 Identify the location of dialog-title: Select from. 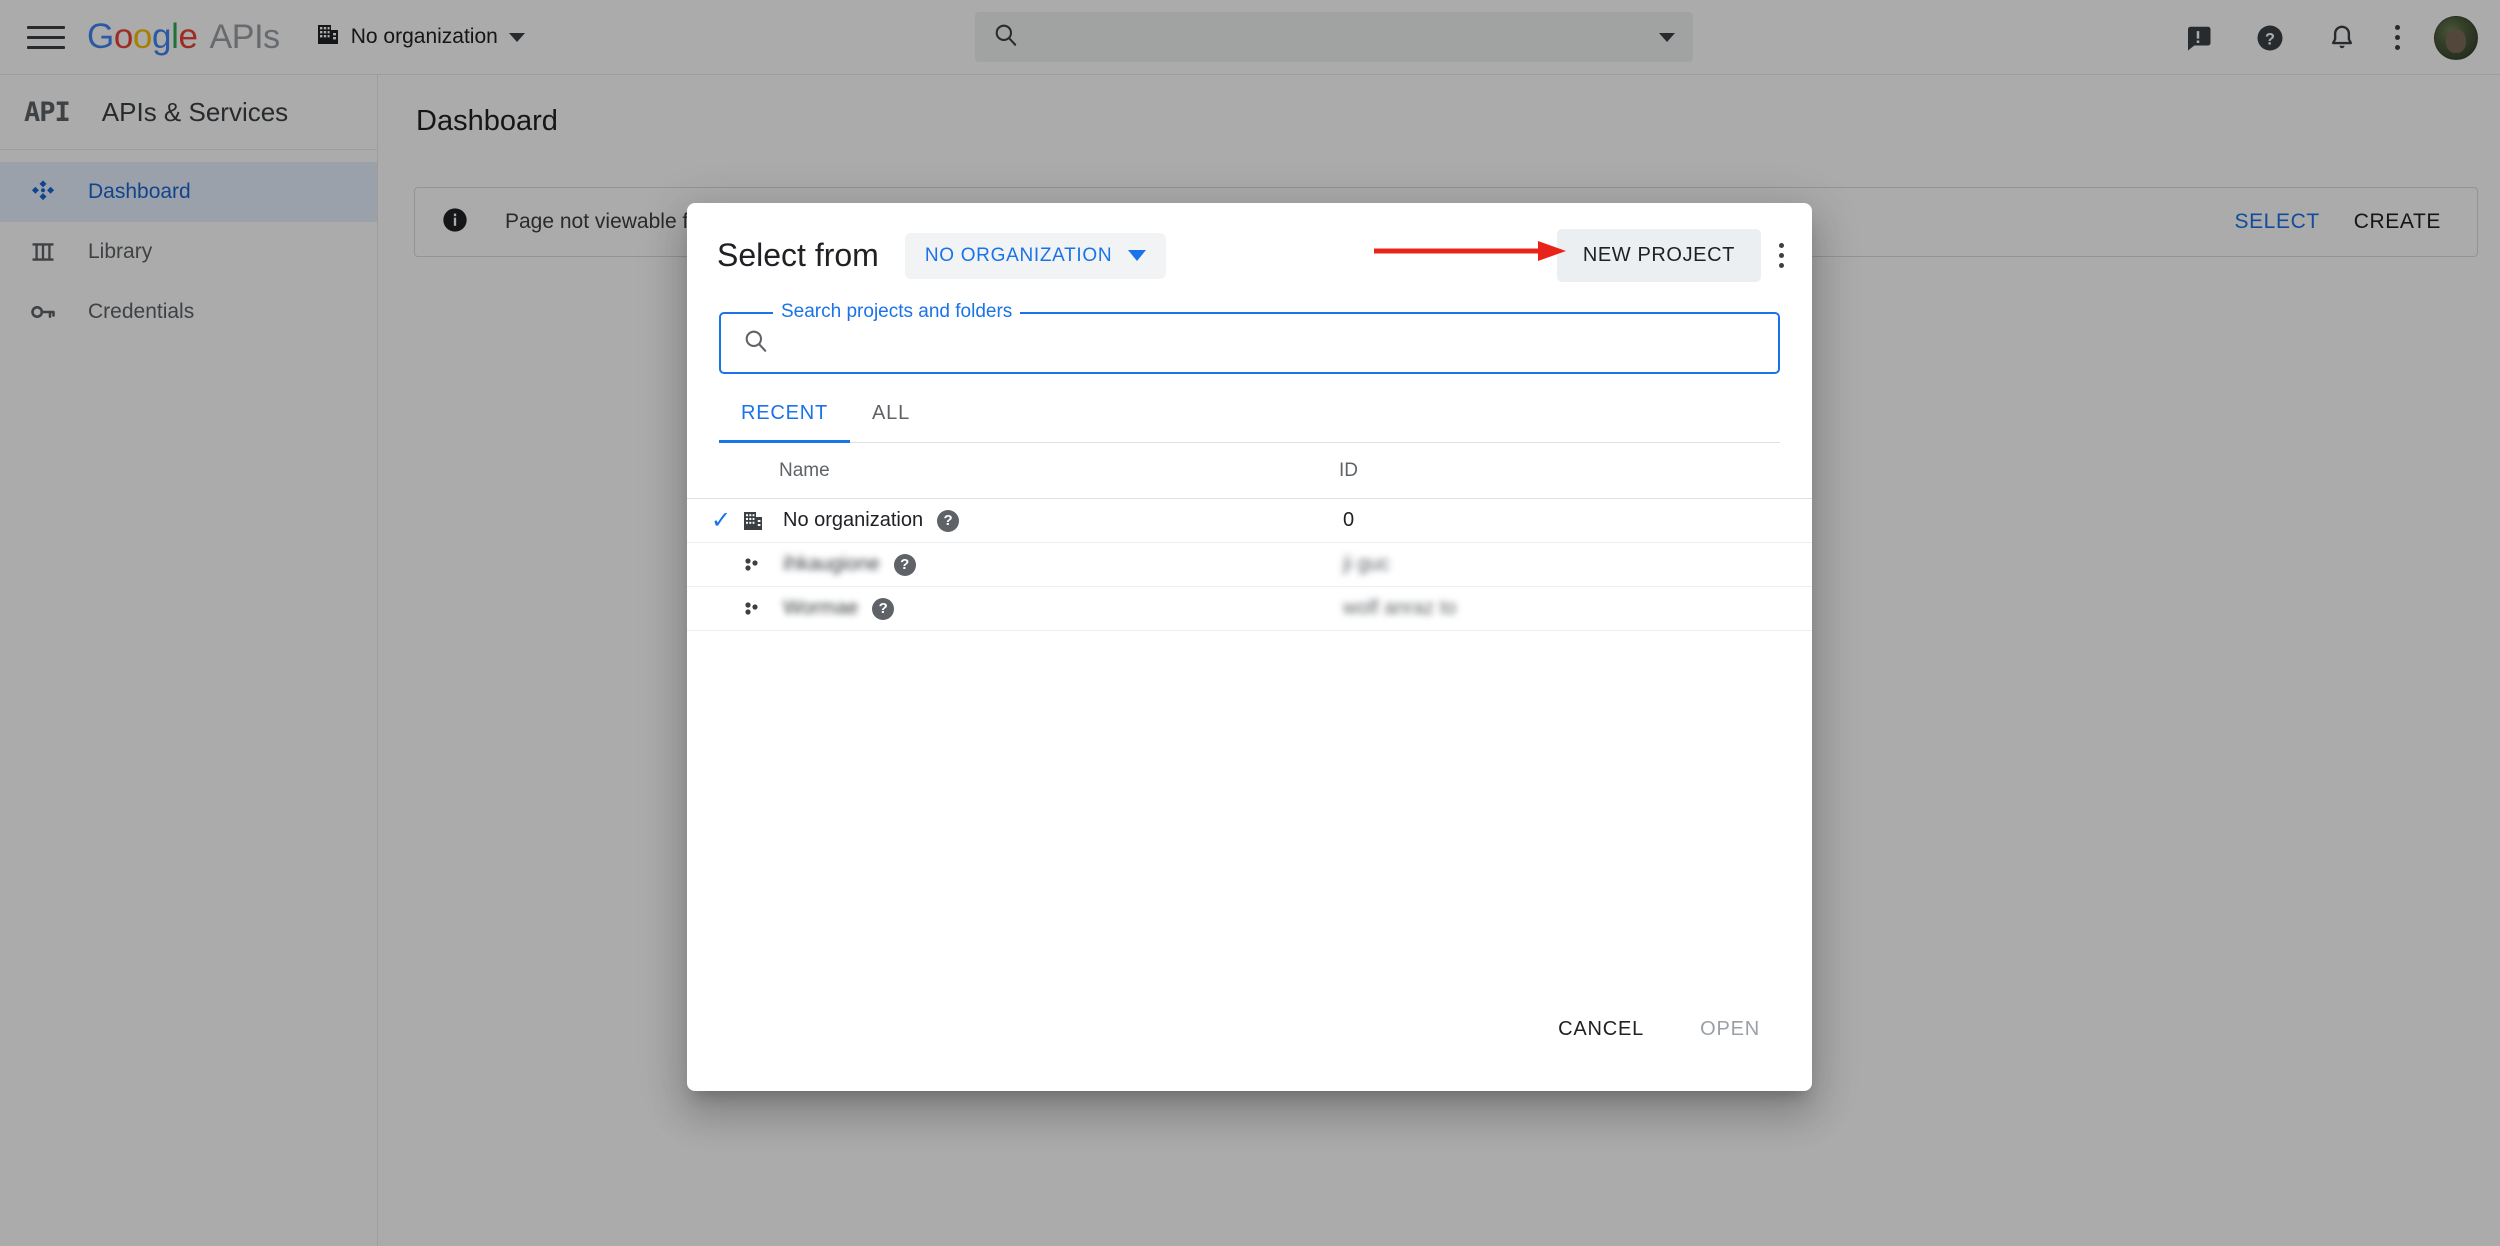
(798, 255).